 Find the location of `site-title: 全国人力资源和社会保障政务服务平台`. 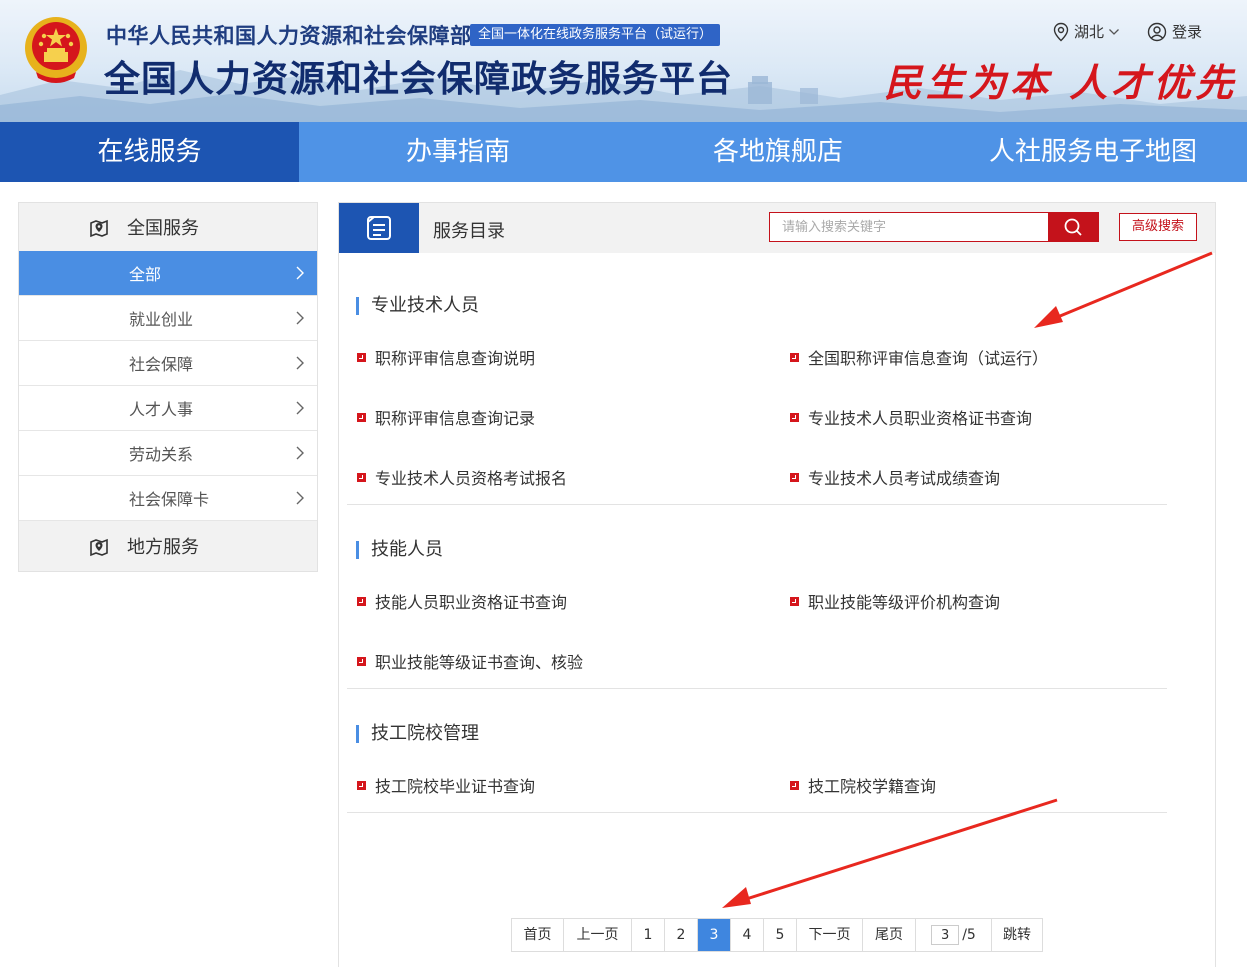

site-title: 全国人力资源和社会保障政务服务平台 is located at coordinates (419, 79).